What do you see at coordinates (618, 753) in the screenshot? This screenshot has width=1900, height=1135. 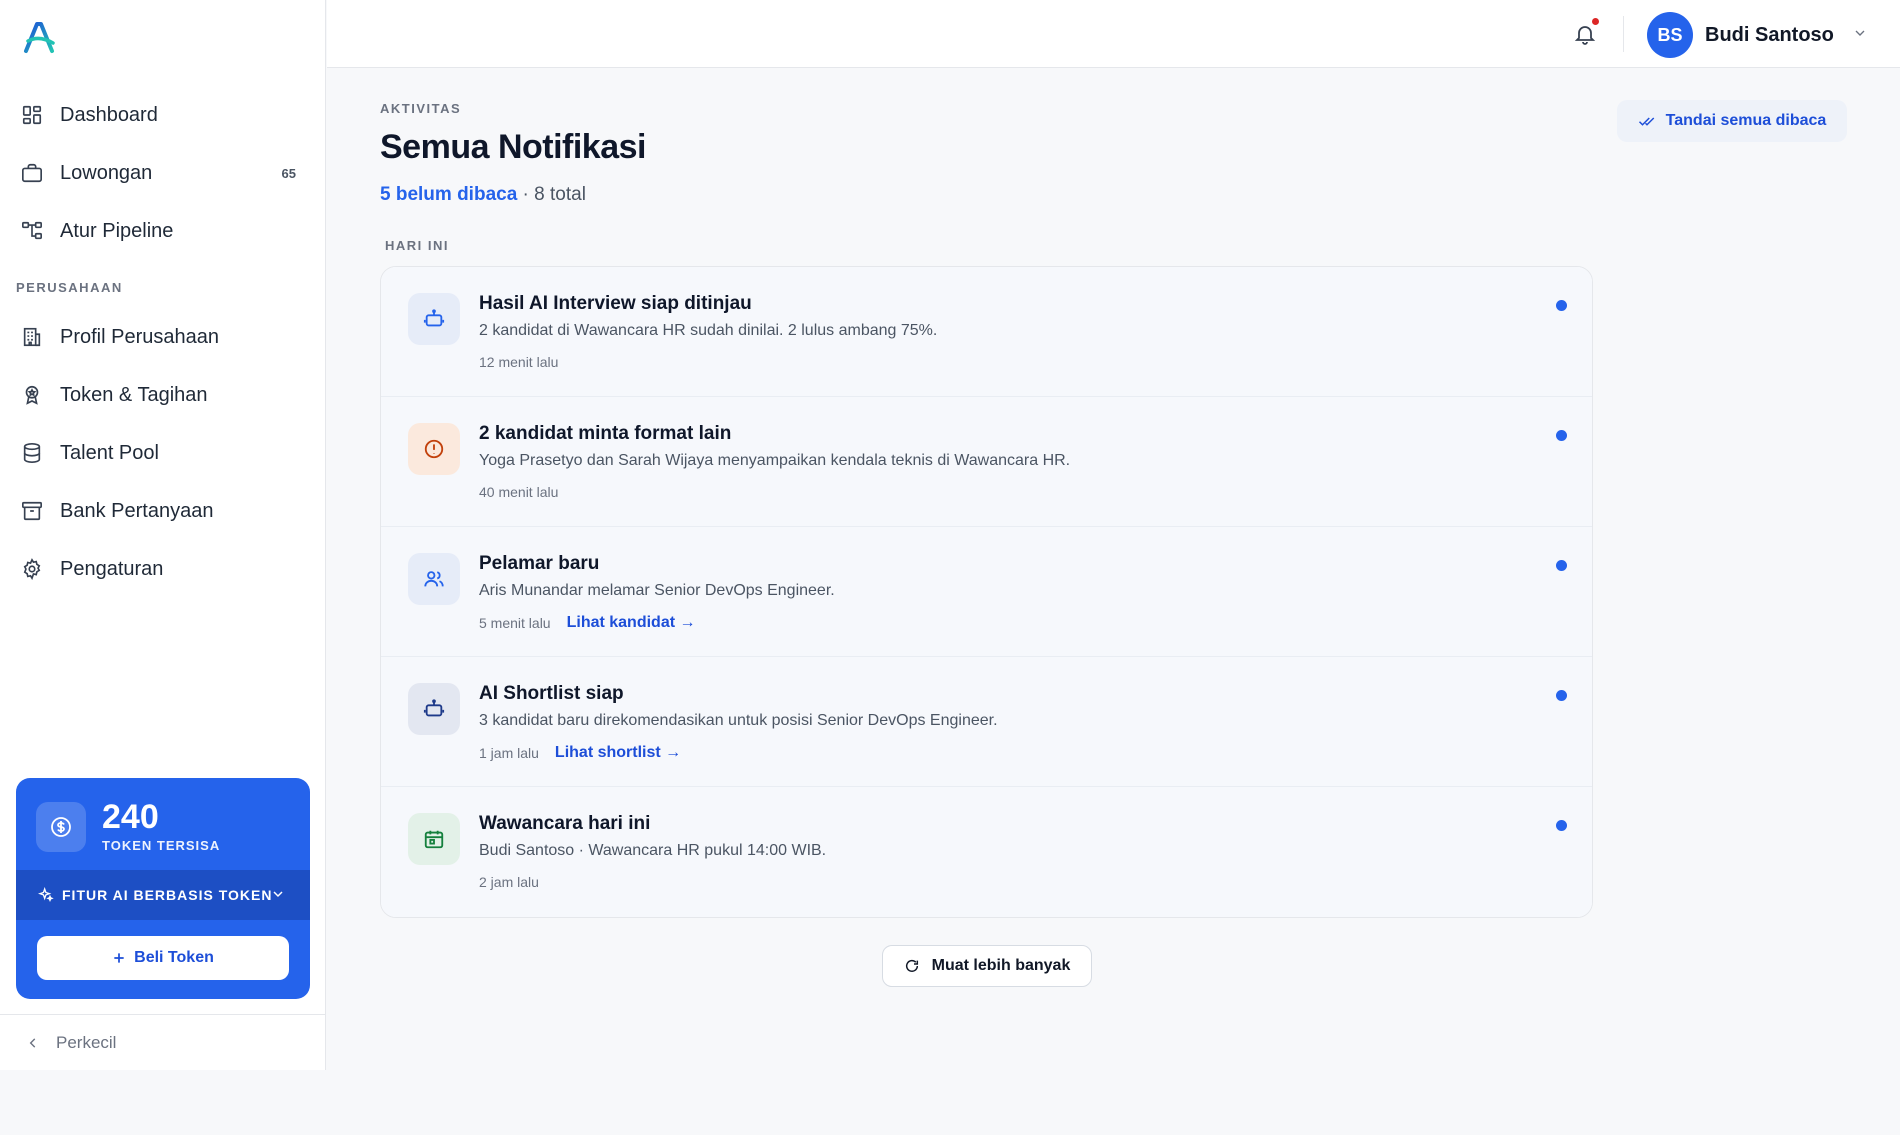 I see `view-shortlist-link: Lihat shortlist →` at bounding box center [618, 753].